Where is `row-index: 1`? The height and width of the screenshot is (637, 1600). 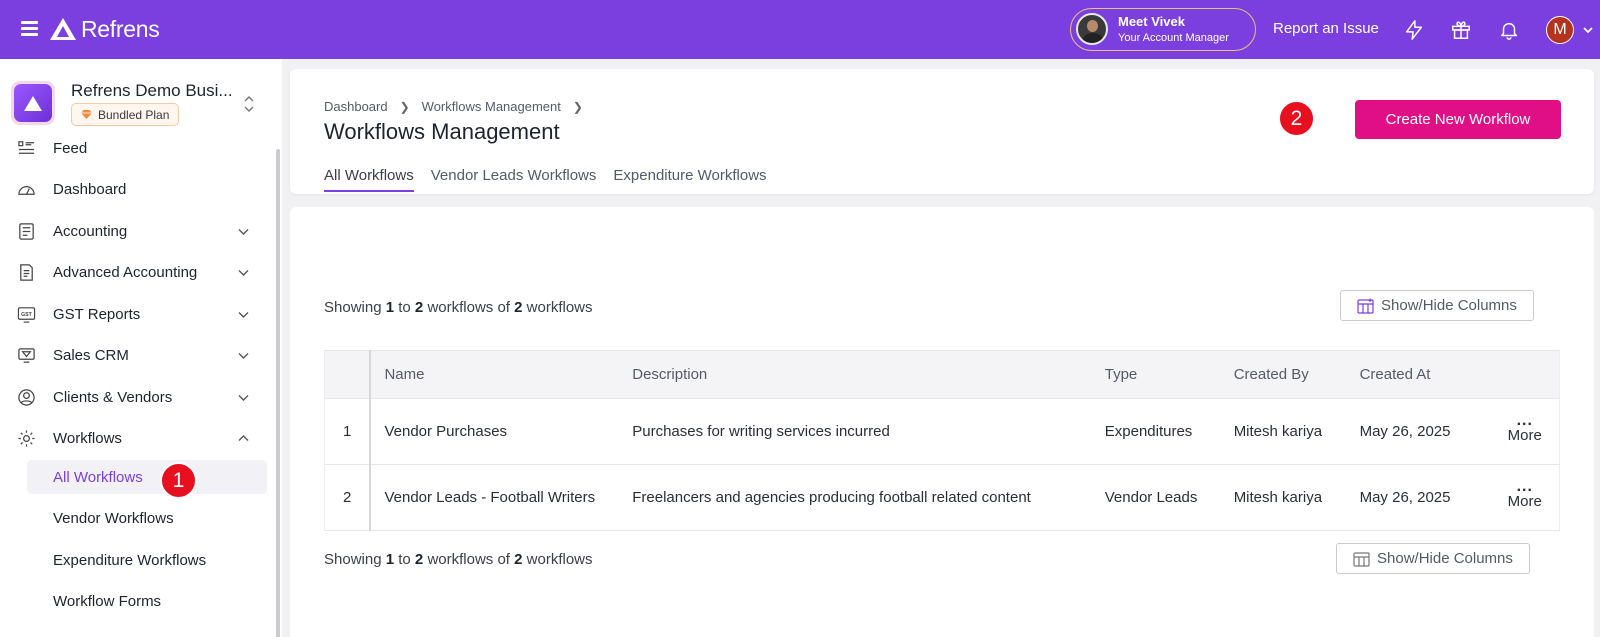 row-index: 1 is located at coordinates (348, 431).